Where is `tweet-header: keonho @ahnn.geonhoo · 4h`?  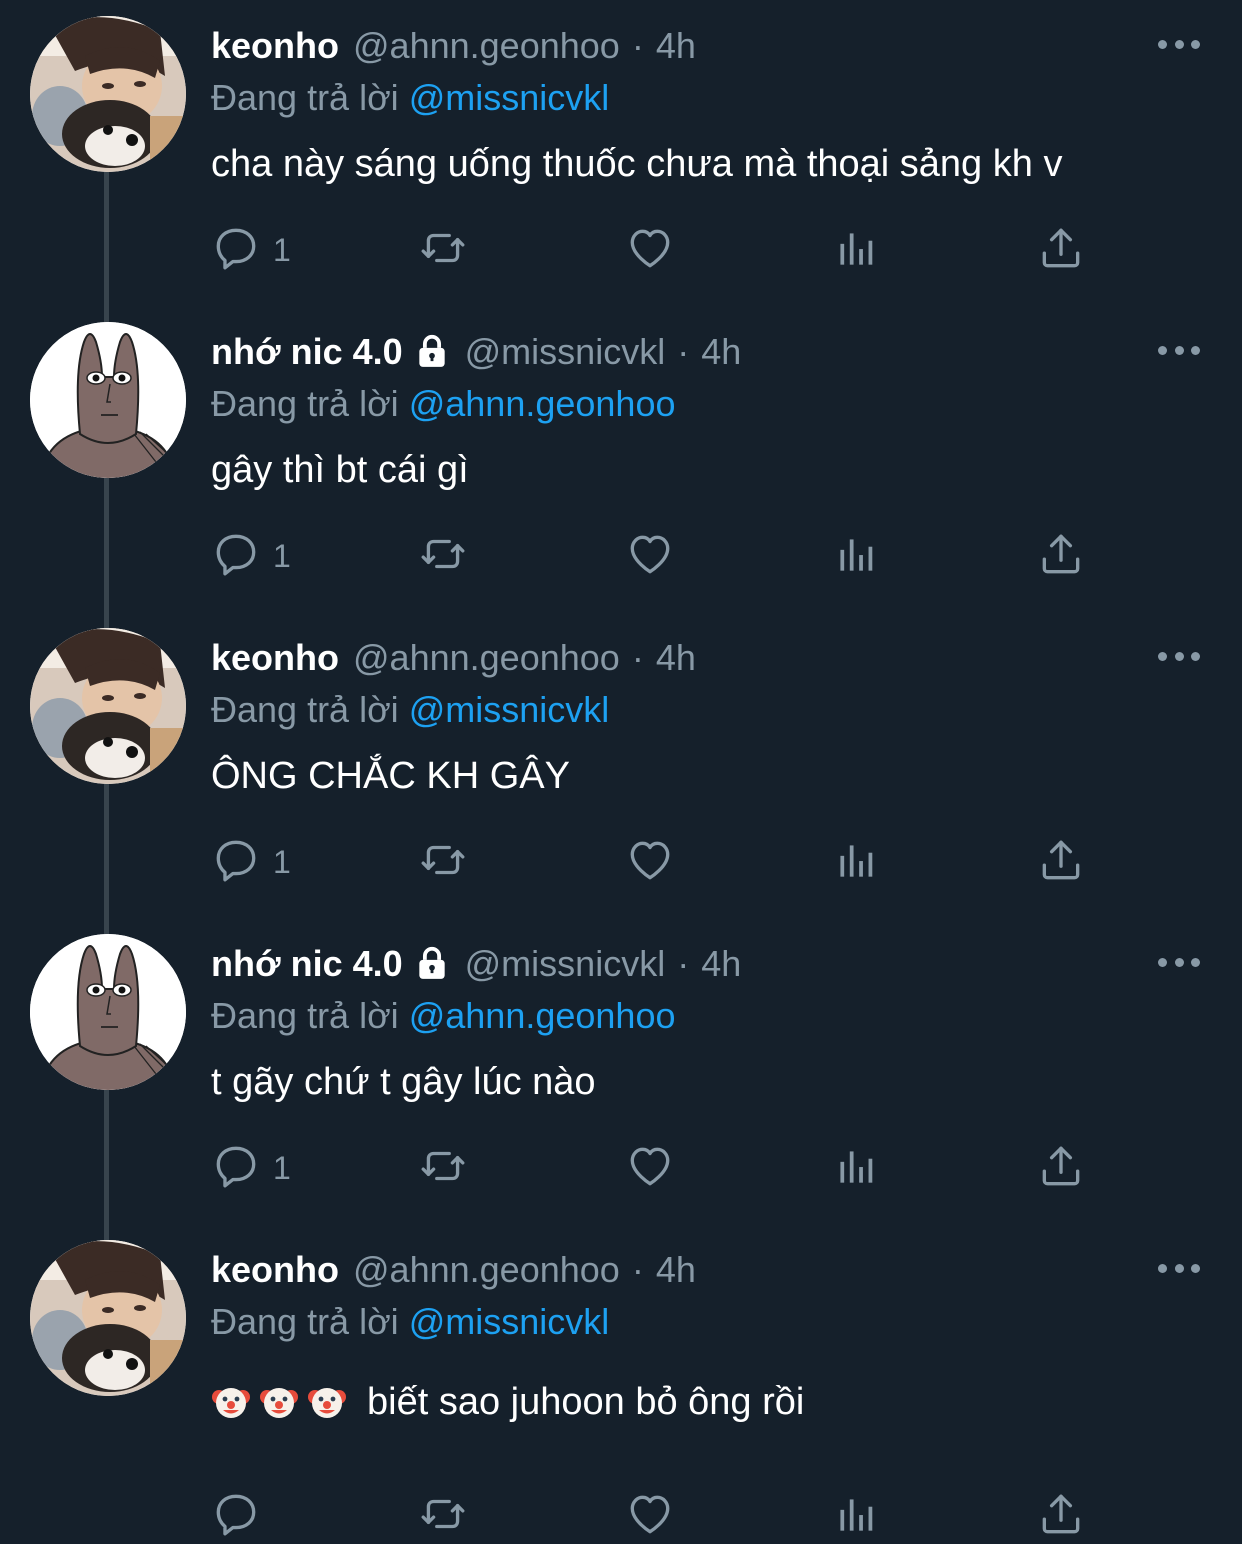 tweet-header: keonho @ahnn.geonhoo · 4h is located at coordinates (453, 1270).